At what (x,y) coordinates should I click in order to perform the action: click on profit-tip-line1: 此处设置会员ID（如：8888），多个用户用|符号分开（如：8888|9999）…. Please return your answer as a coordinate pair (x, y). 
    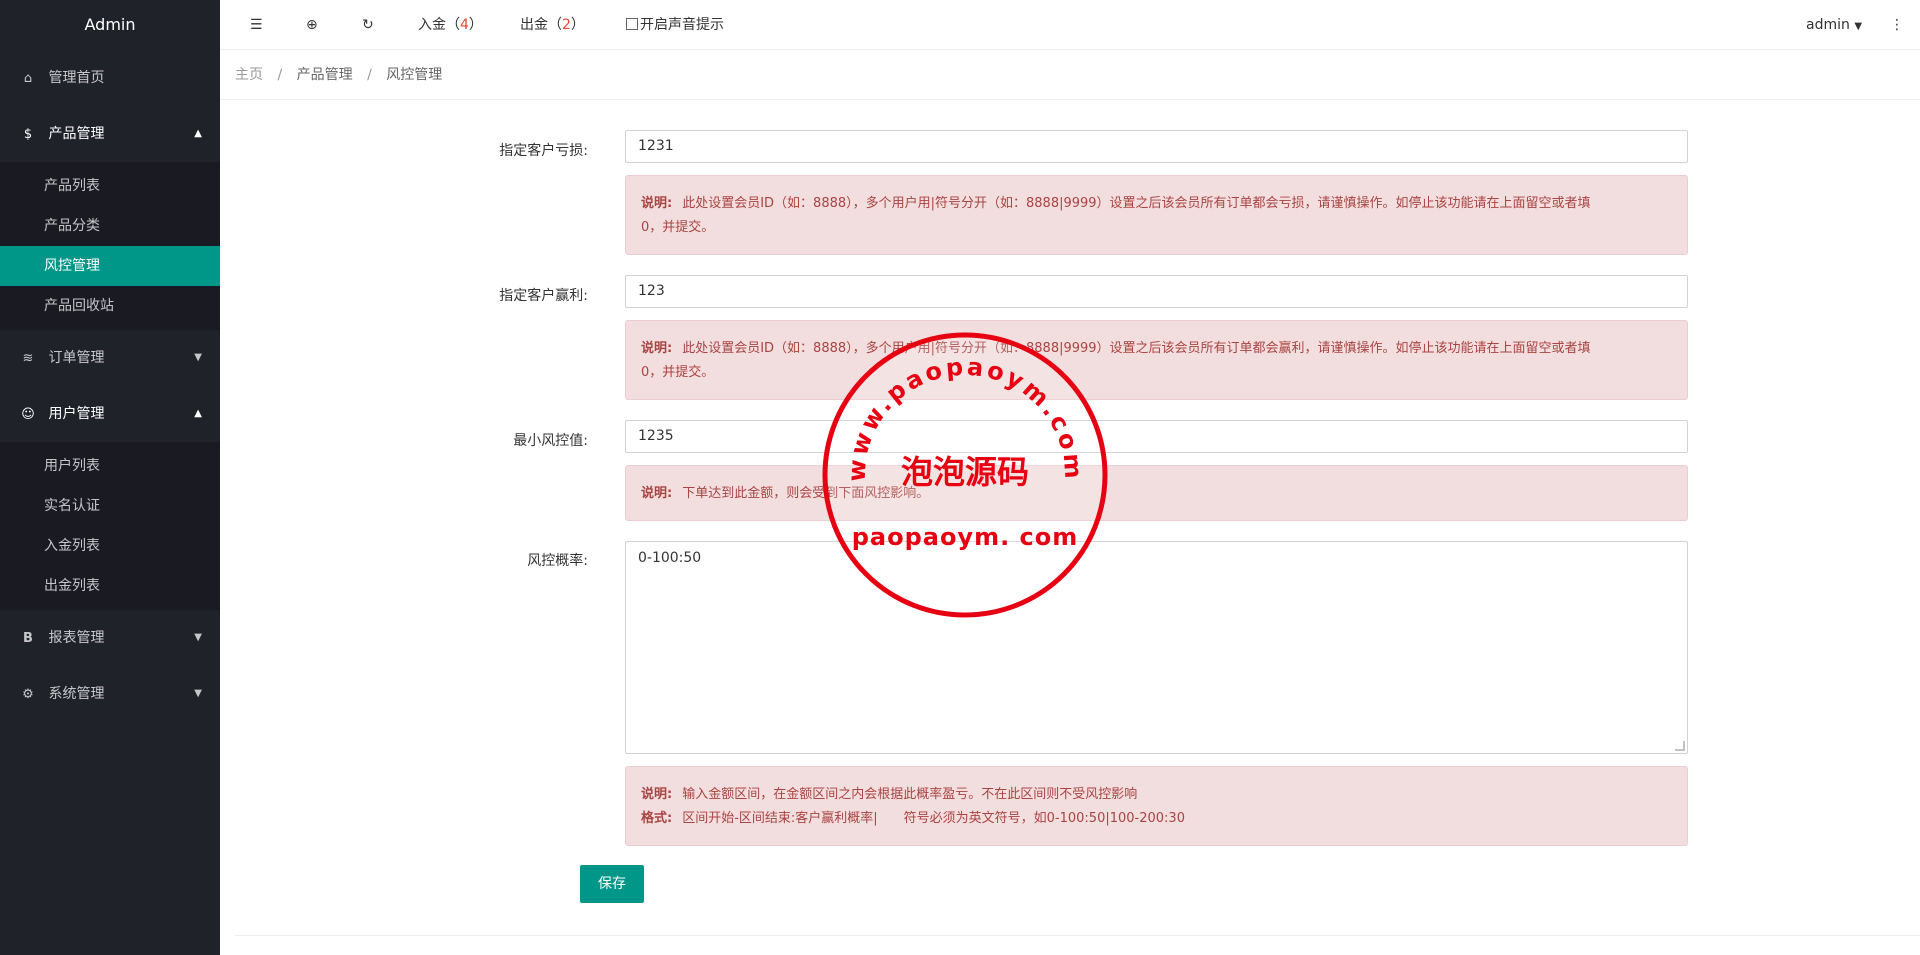
    Looking at the image, I should click on (1136, 348).